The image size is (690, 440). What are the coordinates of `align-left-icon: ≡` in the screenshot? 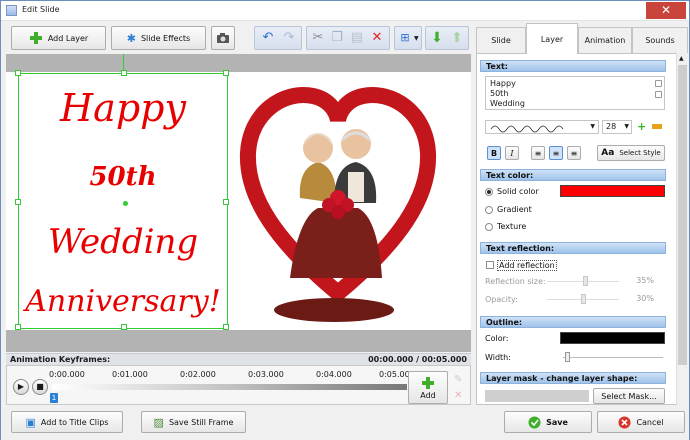 It's located at (538, 153).